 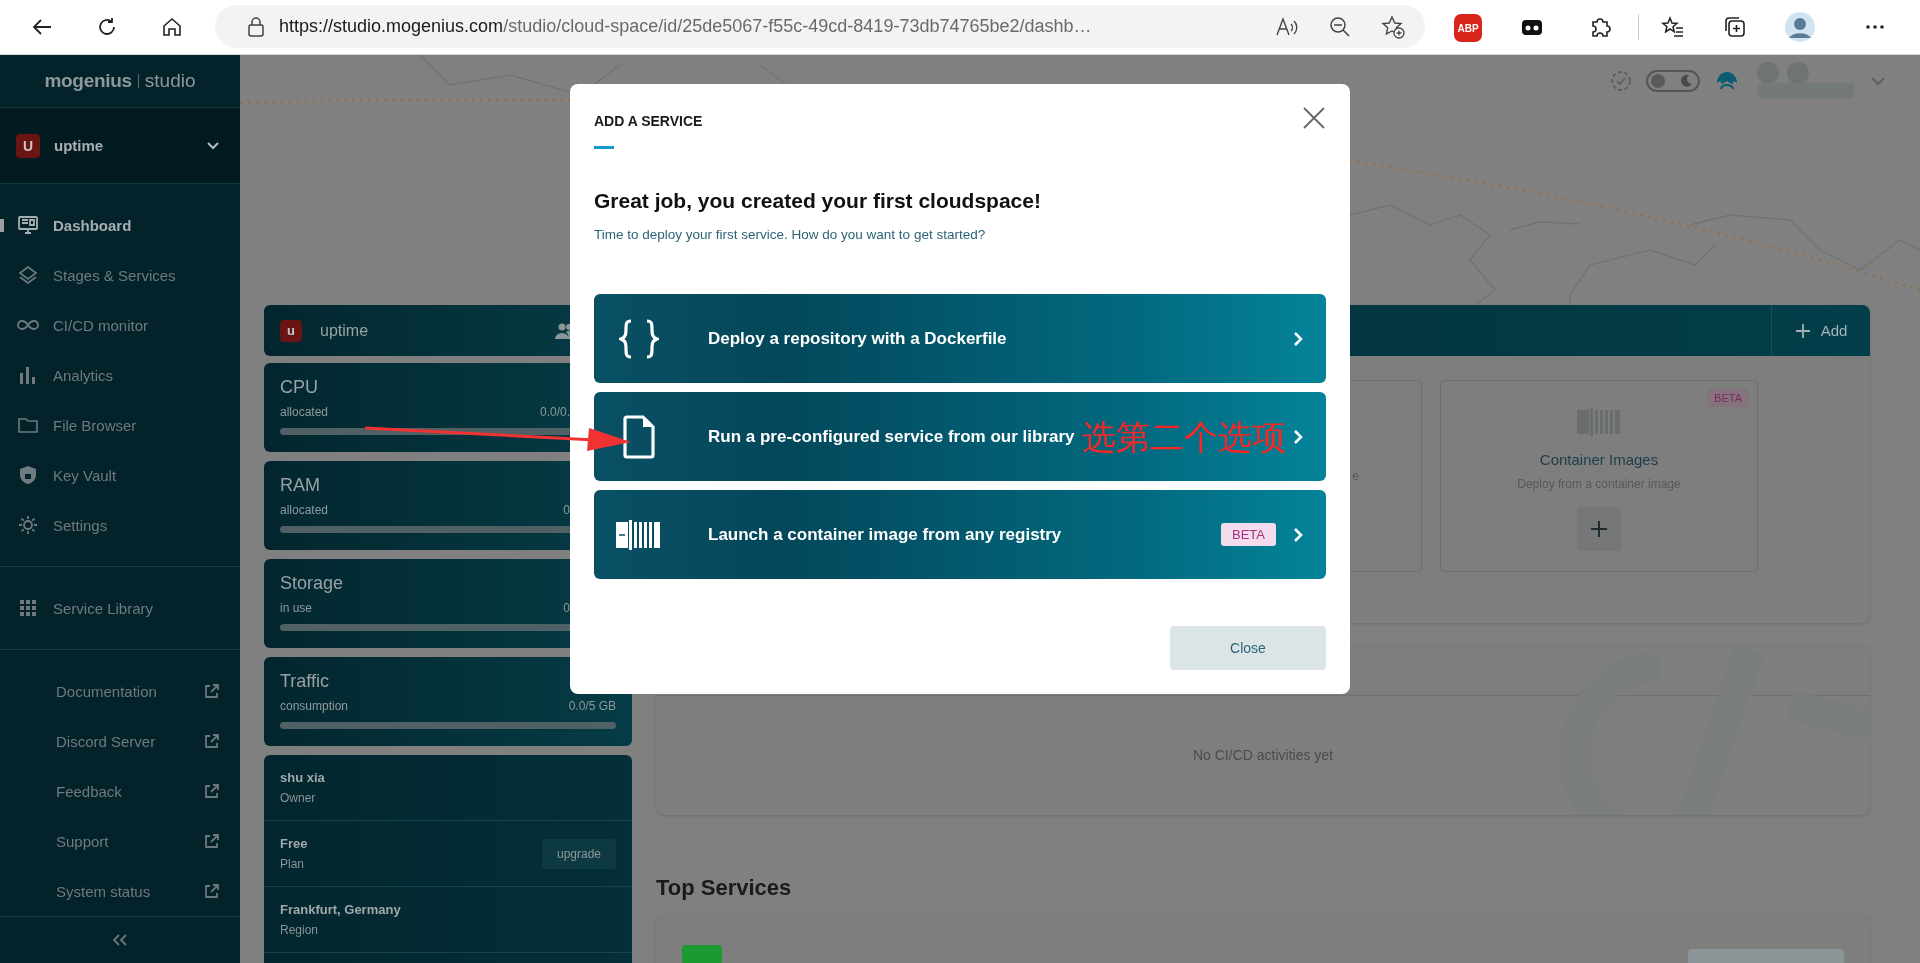 I want to click on home-icon, so click(x=172, y=27).